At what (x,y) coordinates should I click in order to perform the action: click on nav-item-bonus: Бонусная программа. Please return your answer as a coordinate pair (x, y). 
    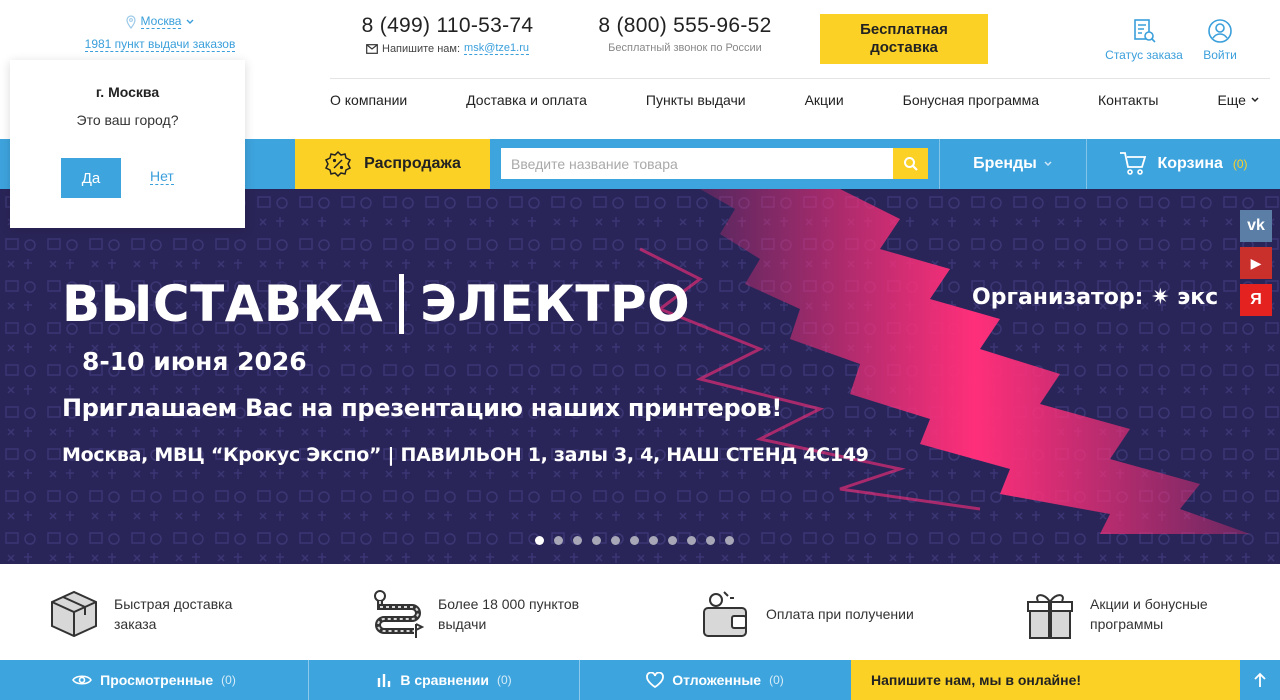
    Looking at the image, I should click on (971, 100).